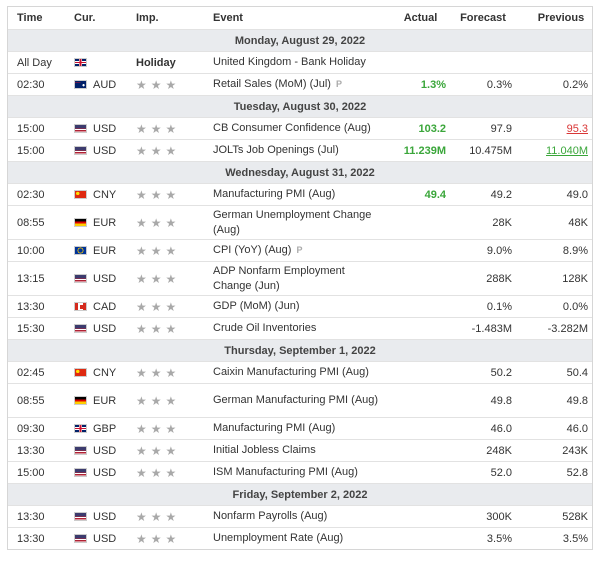 The image size is (600, 583). Describe the element at coordinates (499, 450) in the screenshot. I see `event-forecast: 248K` at that location.